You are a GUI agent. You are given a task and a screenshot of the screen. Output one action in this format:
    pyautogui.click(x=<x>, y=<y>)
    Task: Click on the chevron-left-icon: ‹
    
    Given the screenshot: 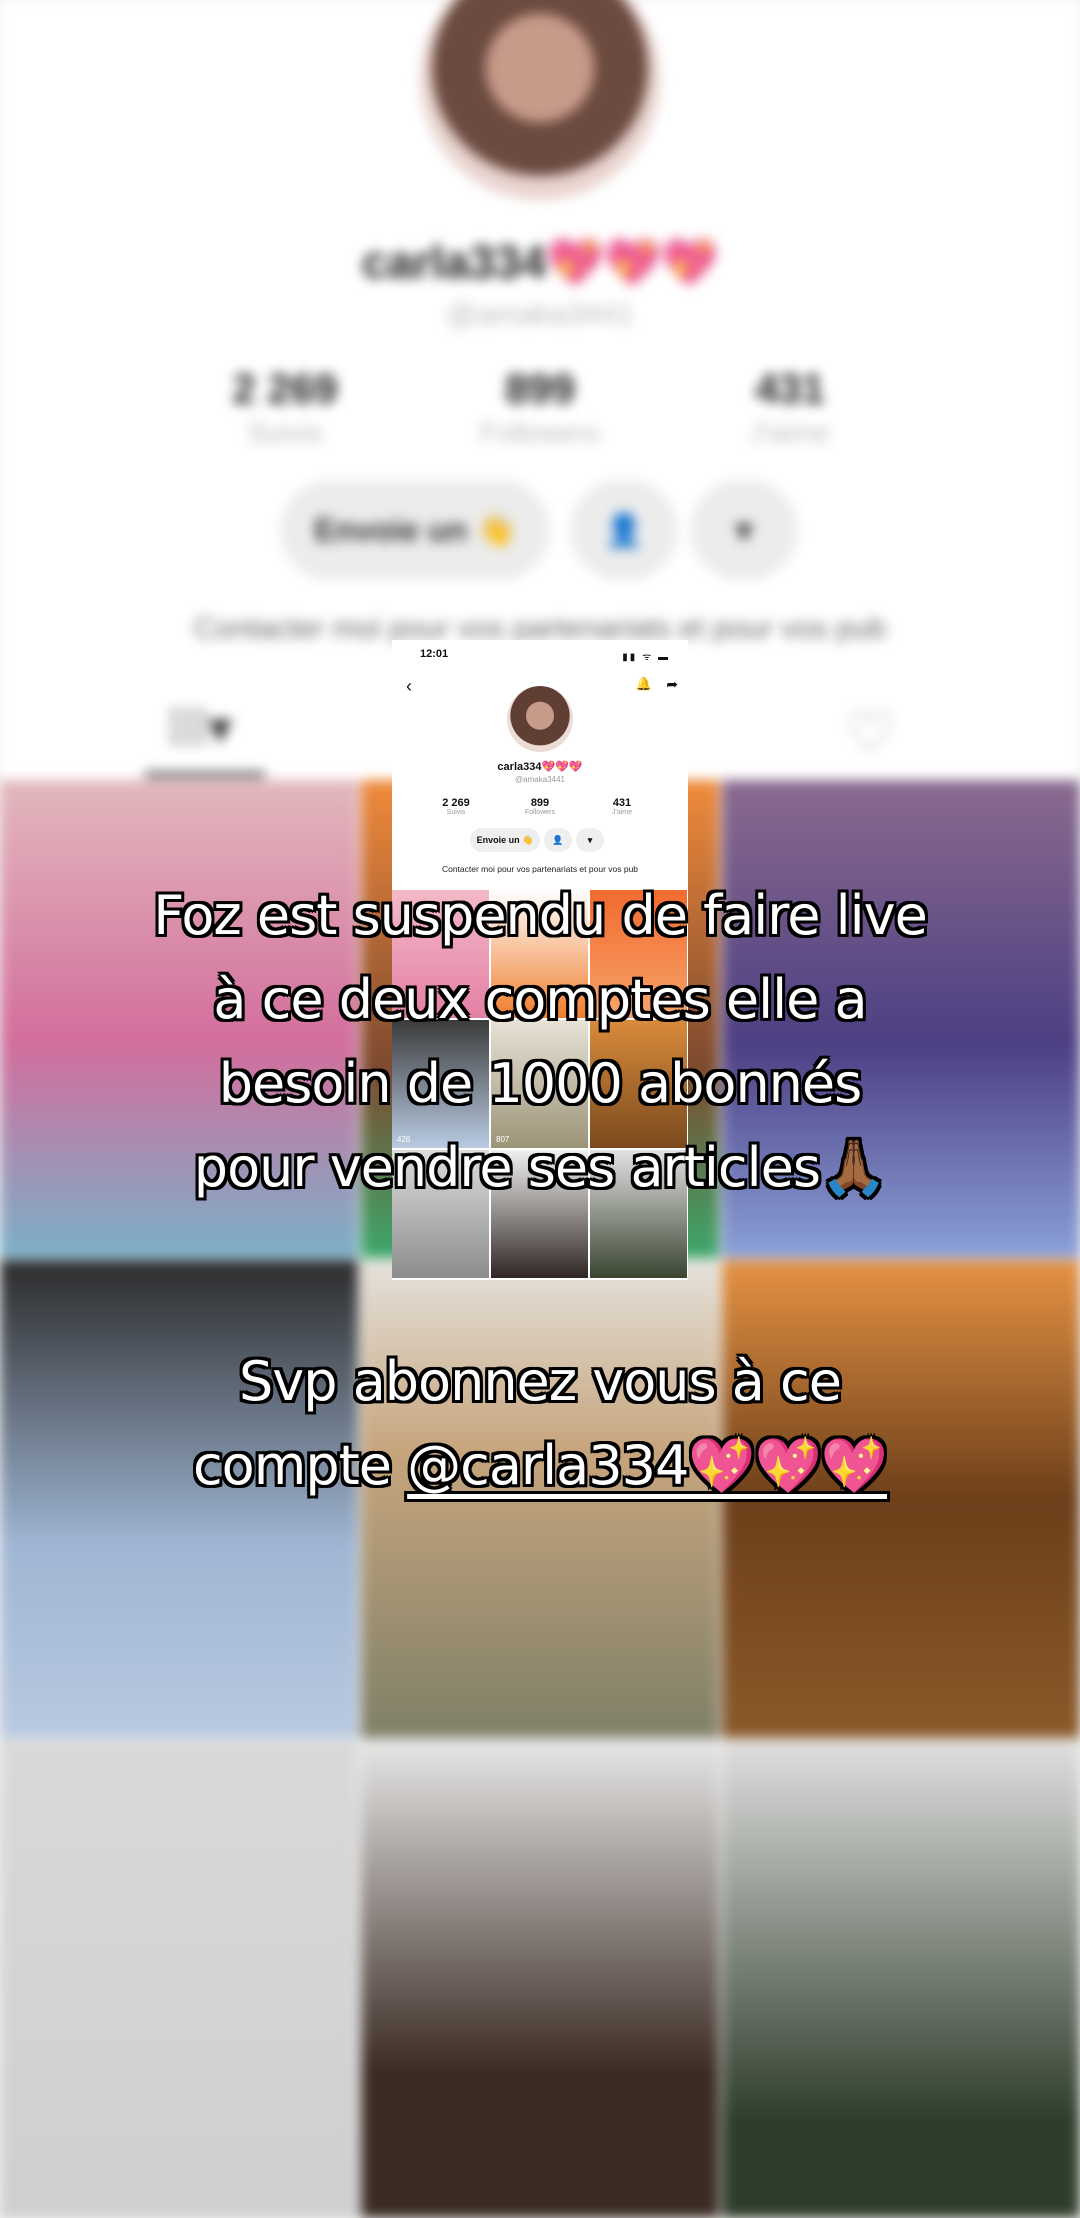 What is the action you would take?
    pyautogui.click(x=409, y=686)
    